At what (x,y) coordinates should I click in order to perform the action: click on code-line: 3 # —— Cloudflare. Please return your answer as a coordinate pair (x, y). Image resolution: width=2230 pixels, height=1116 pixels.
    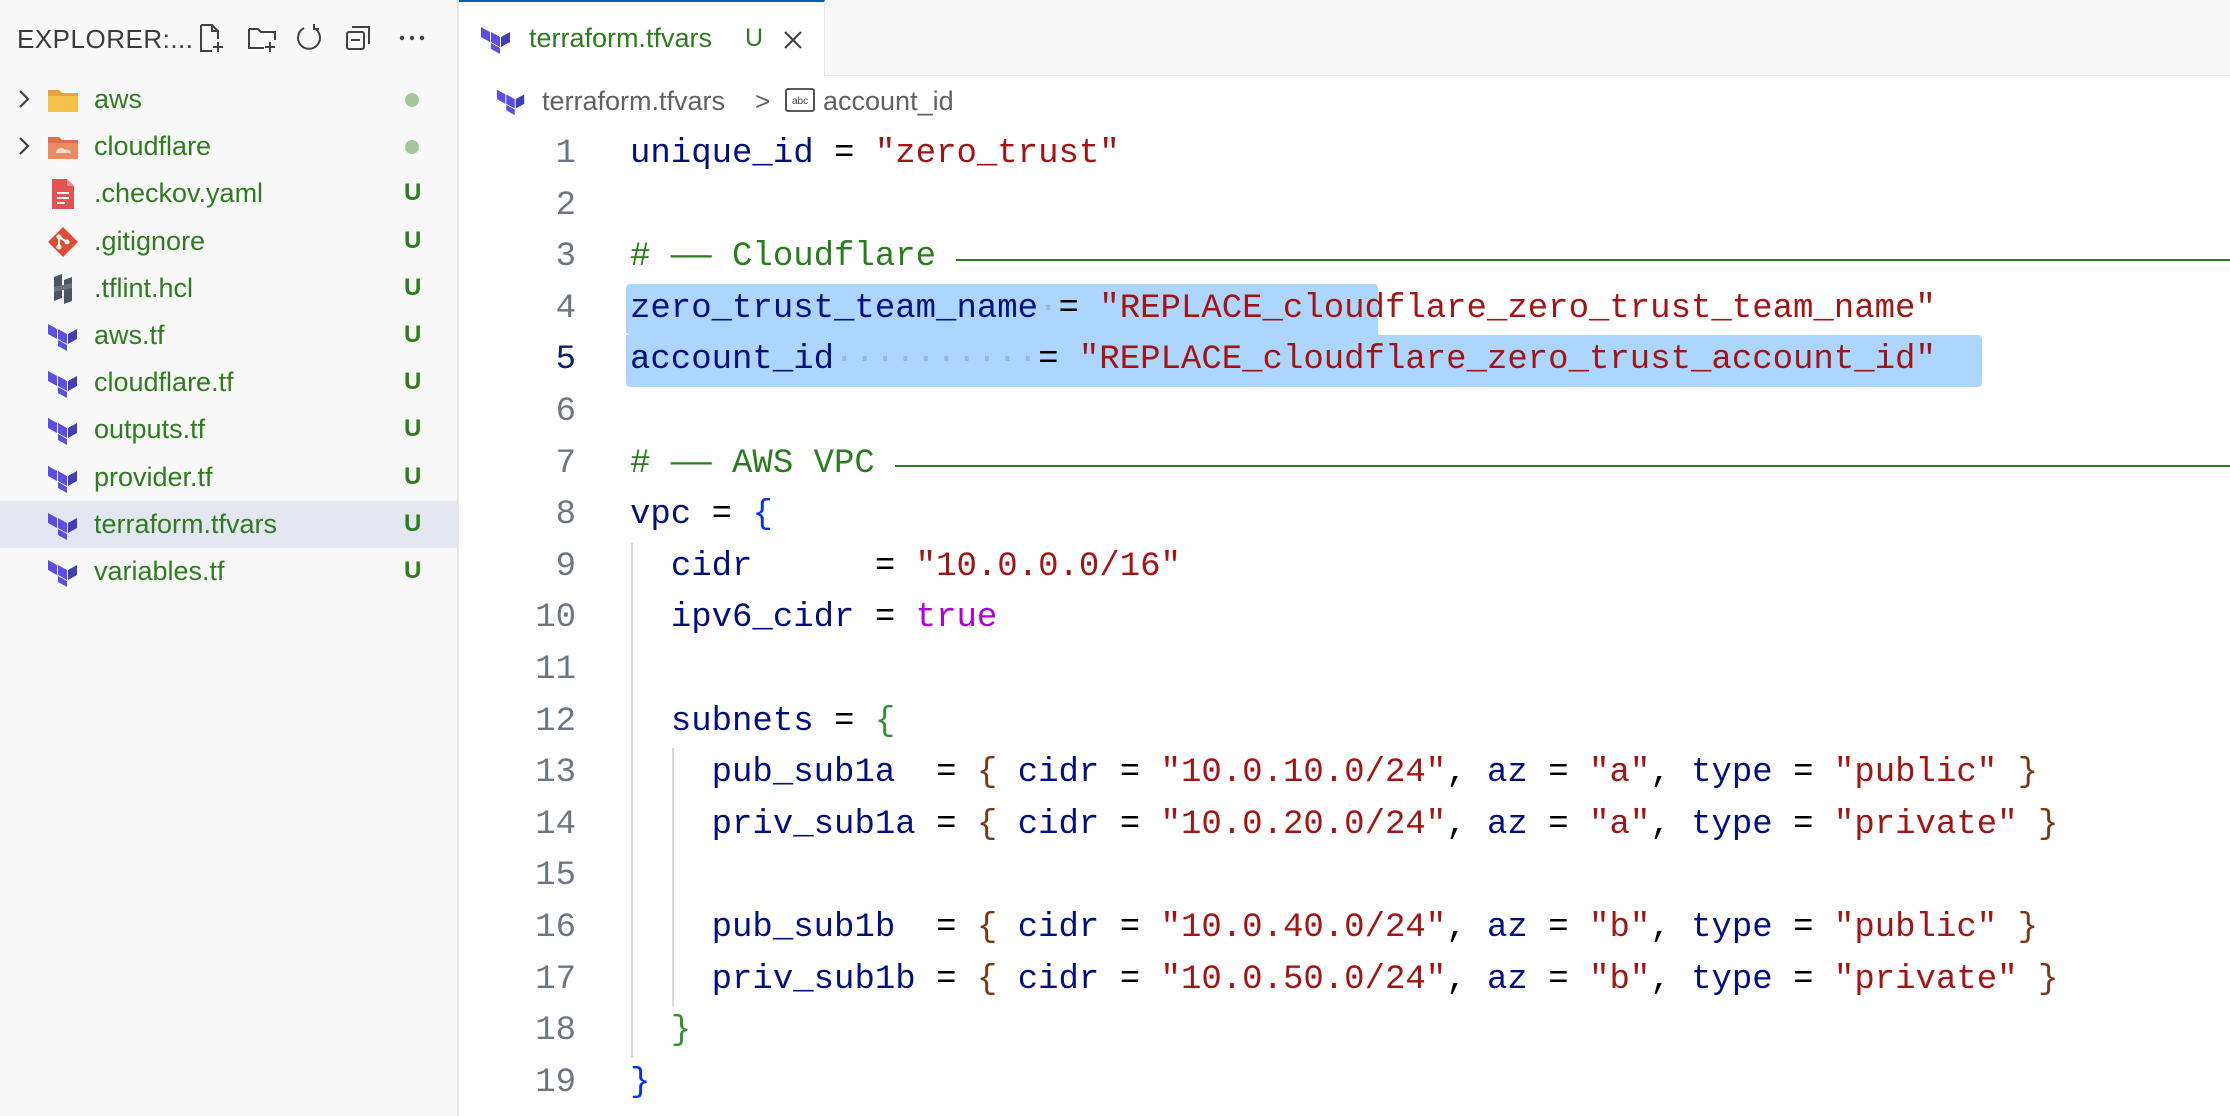
    Looking at the image, I should click on (1344, 258).